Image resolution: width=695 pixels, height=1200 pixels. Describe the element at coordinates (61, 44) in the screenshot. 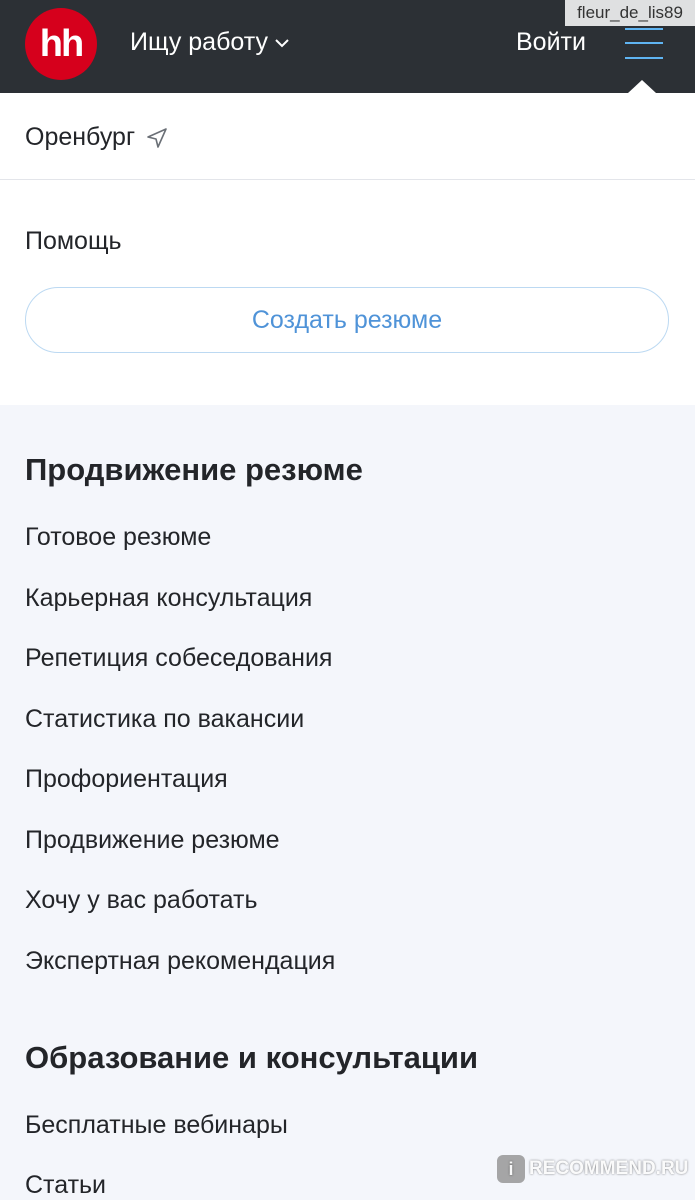

I see `hh-logo: hh` at that location.